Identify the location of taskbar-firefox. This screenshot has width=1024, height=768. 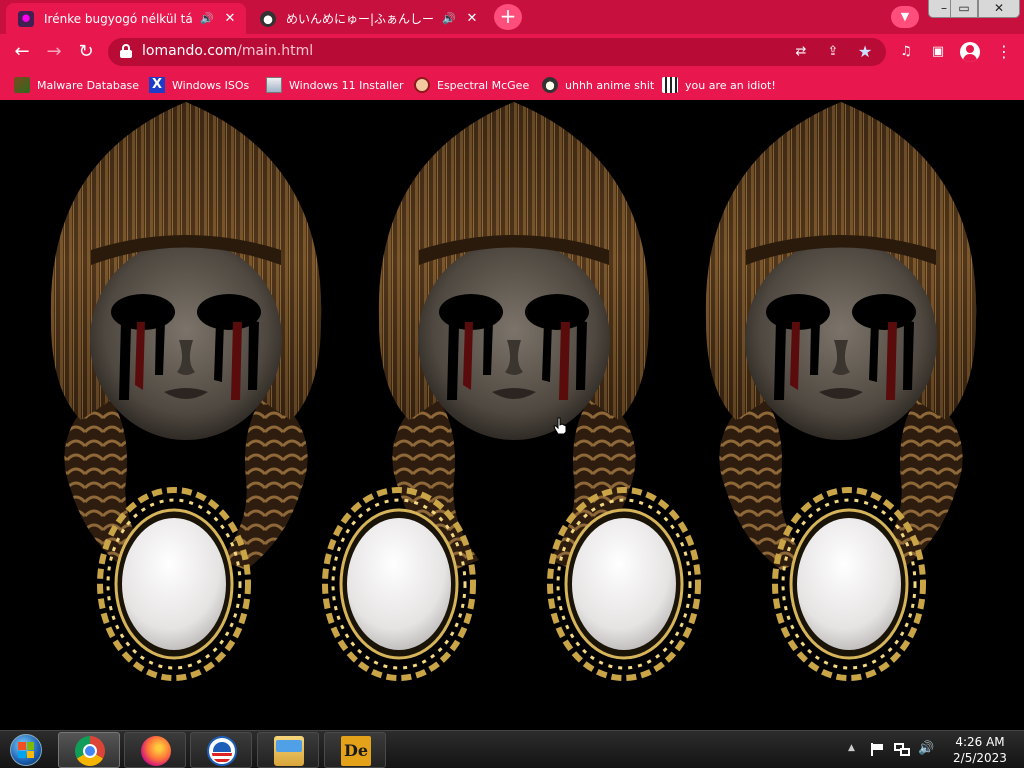
(155, 750).